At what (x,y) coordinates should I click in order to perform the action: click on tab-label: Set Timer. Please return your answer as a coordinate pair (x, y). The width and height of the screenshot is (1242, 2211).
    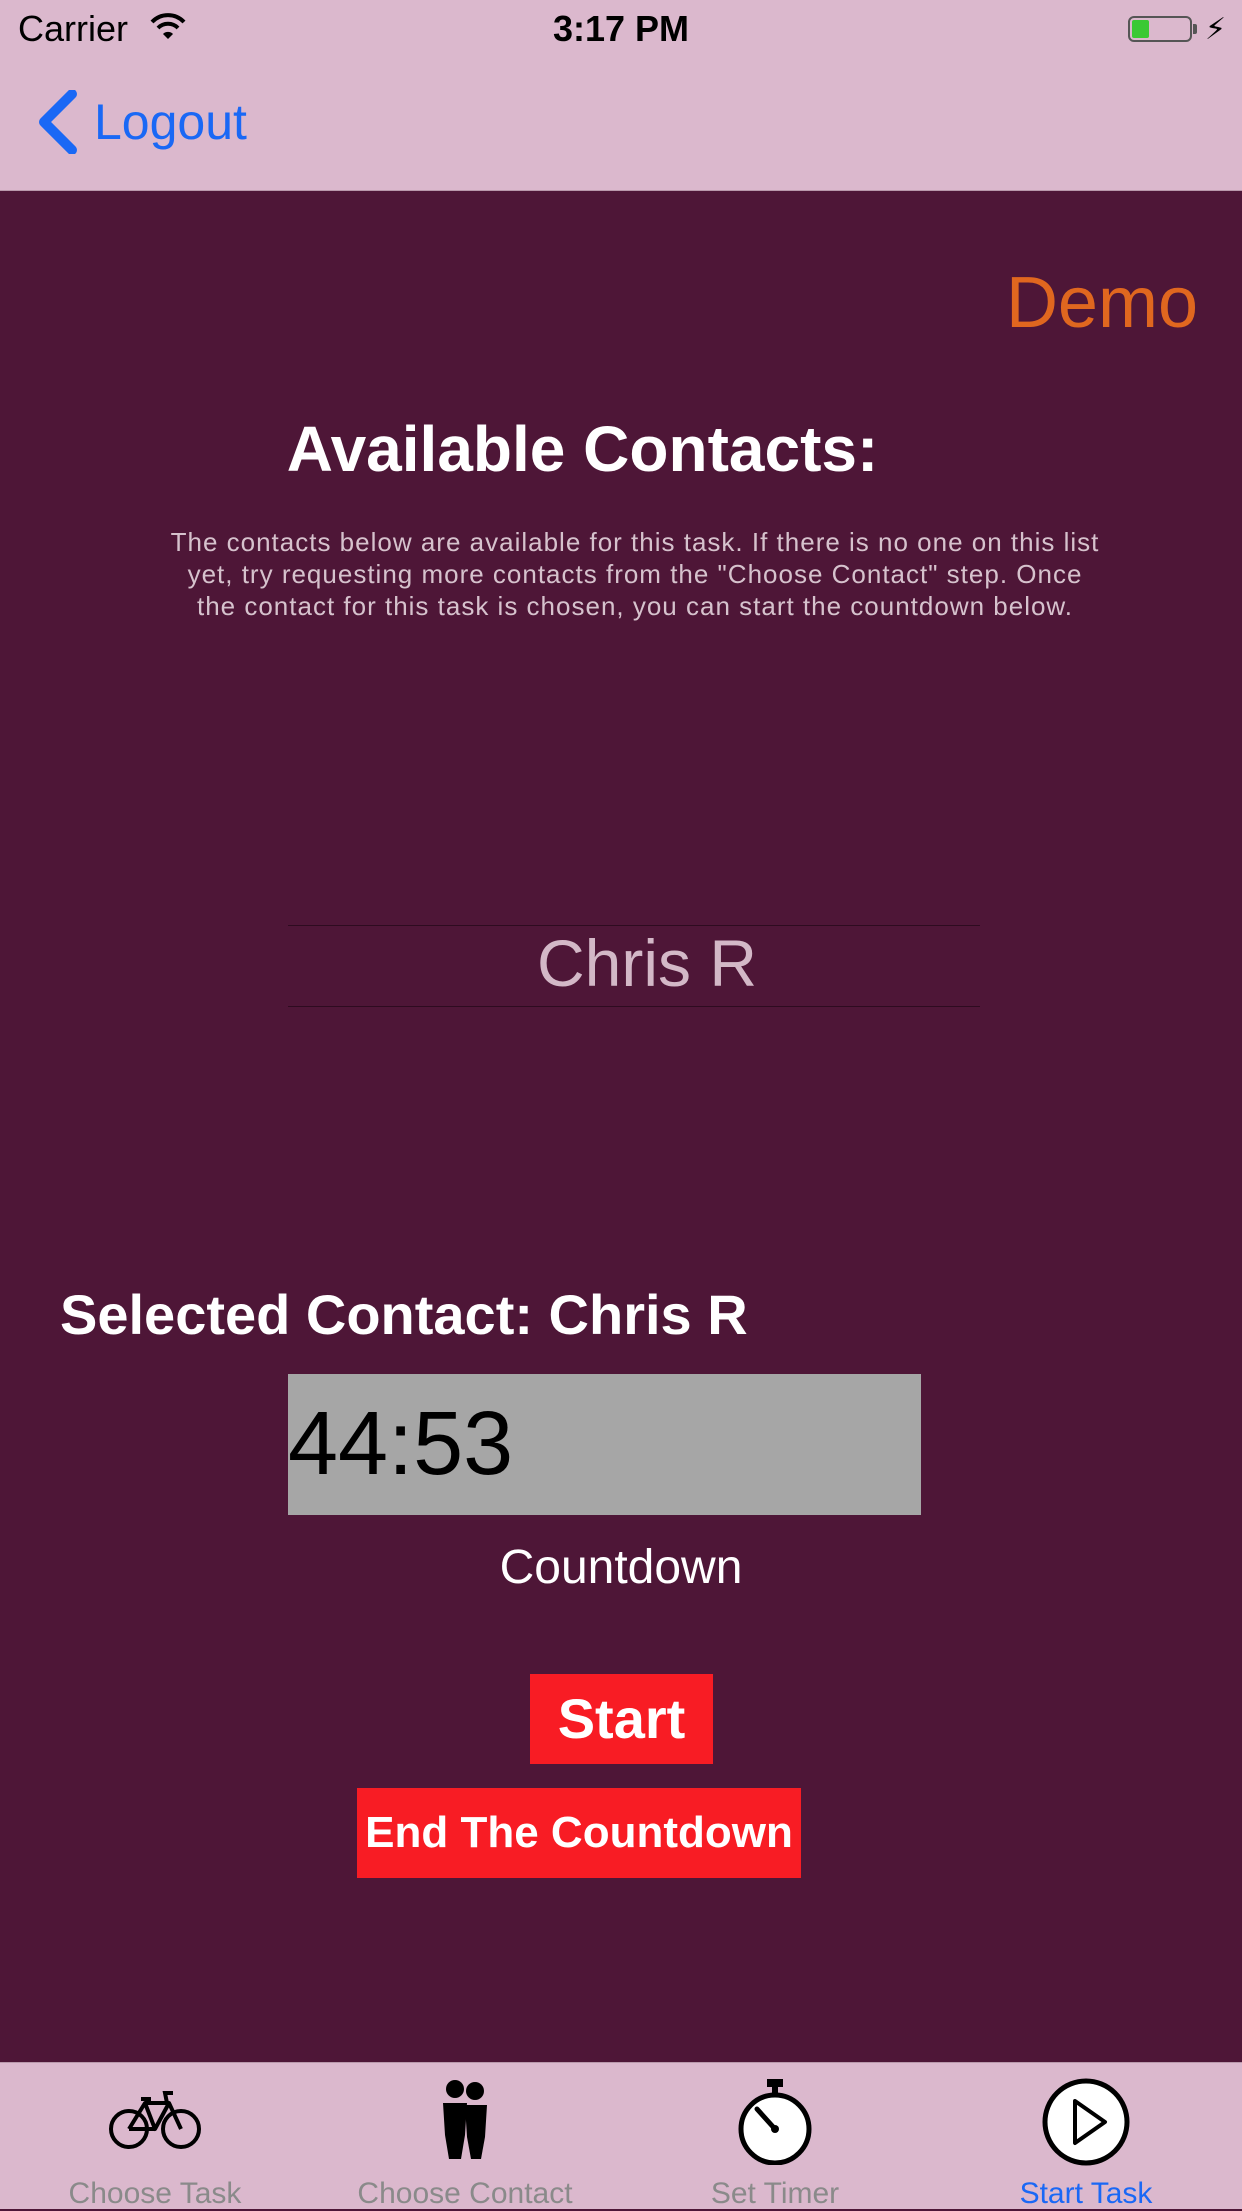
    Looking at the image, I should click on (775, 2193).